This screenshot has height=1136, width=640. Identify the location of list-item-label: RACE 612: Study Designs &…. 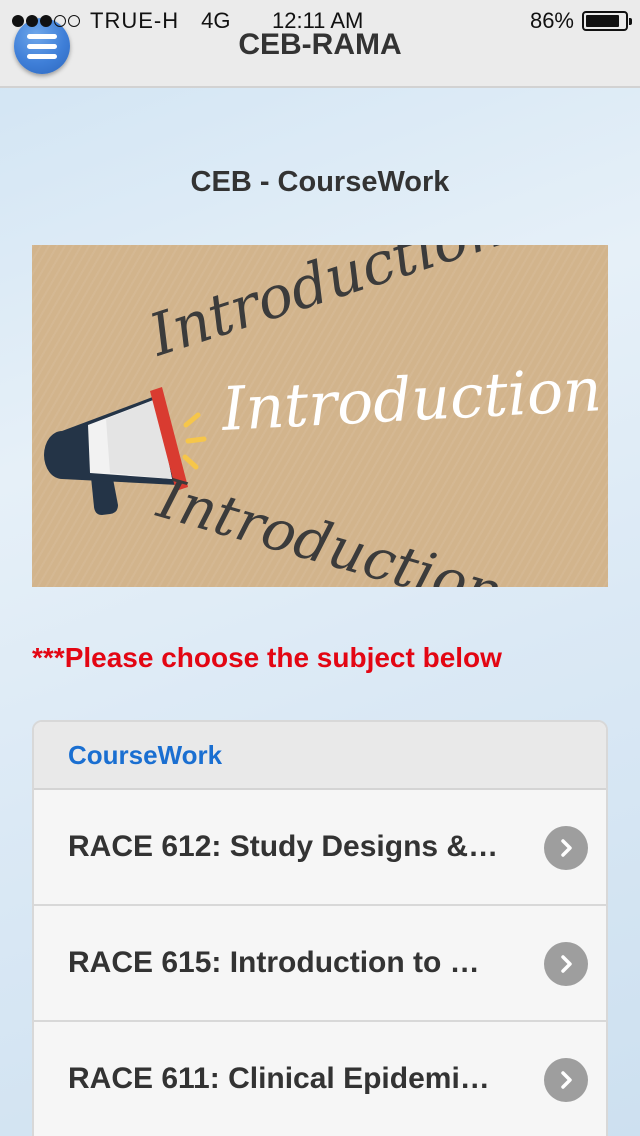
(283, 846).